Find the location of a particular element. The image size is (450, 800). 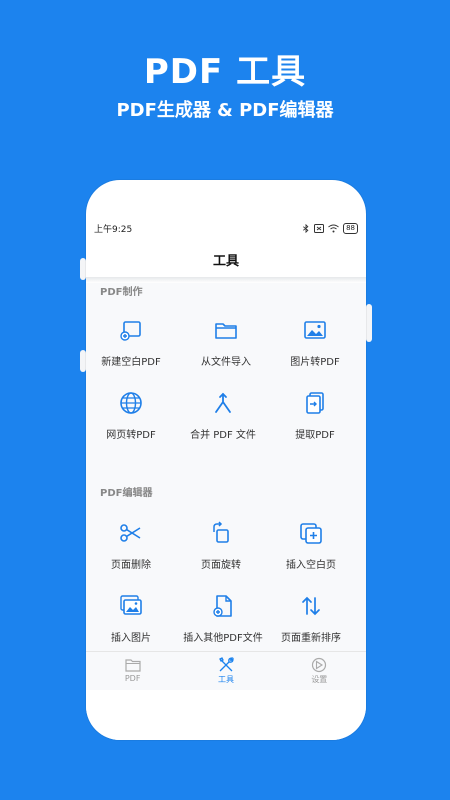

tool-label: 网页转PDF is located at coordinates (131, 435).